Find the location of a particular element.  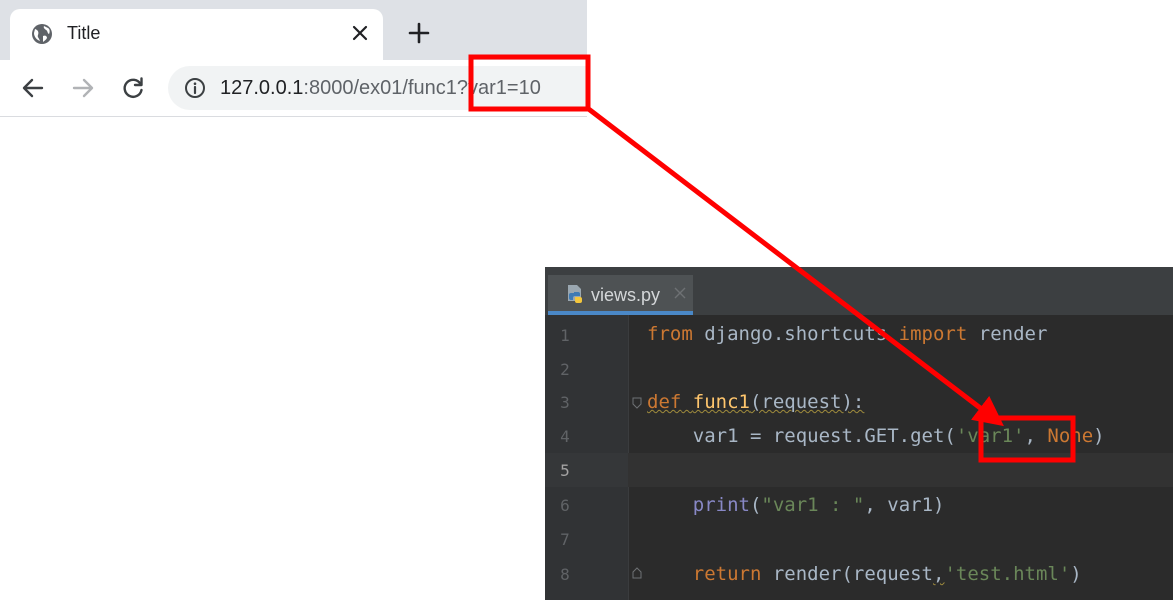

line-number: 1 is located at coordinates (565, 335).